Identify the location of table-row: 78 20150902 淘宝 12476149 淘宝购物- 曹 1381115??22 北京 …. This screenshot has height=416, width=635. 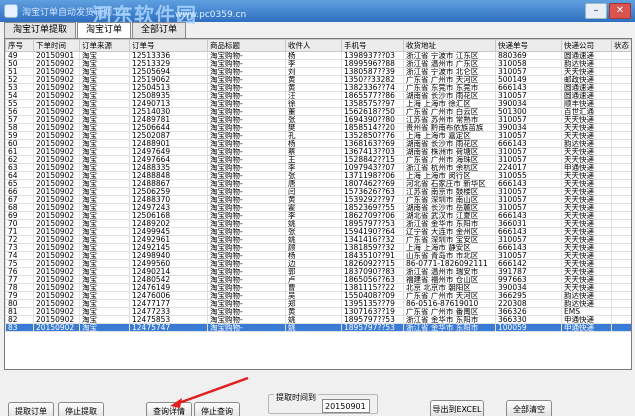
(318, 287).